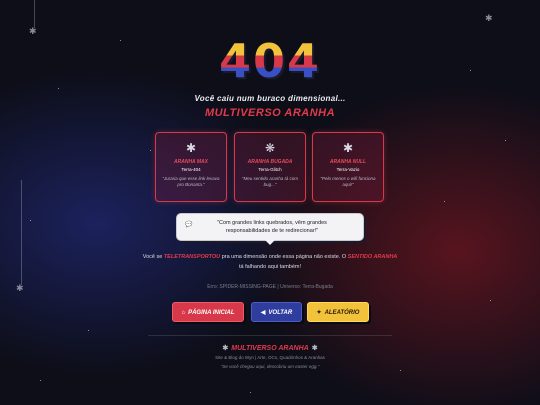  I want to click on footer-brand: ✱ MULTIVERSO ARANHA ✱, so click(270, 348).